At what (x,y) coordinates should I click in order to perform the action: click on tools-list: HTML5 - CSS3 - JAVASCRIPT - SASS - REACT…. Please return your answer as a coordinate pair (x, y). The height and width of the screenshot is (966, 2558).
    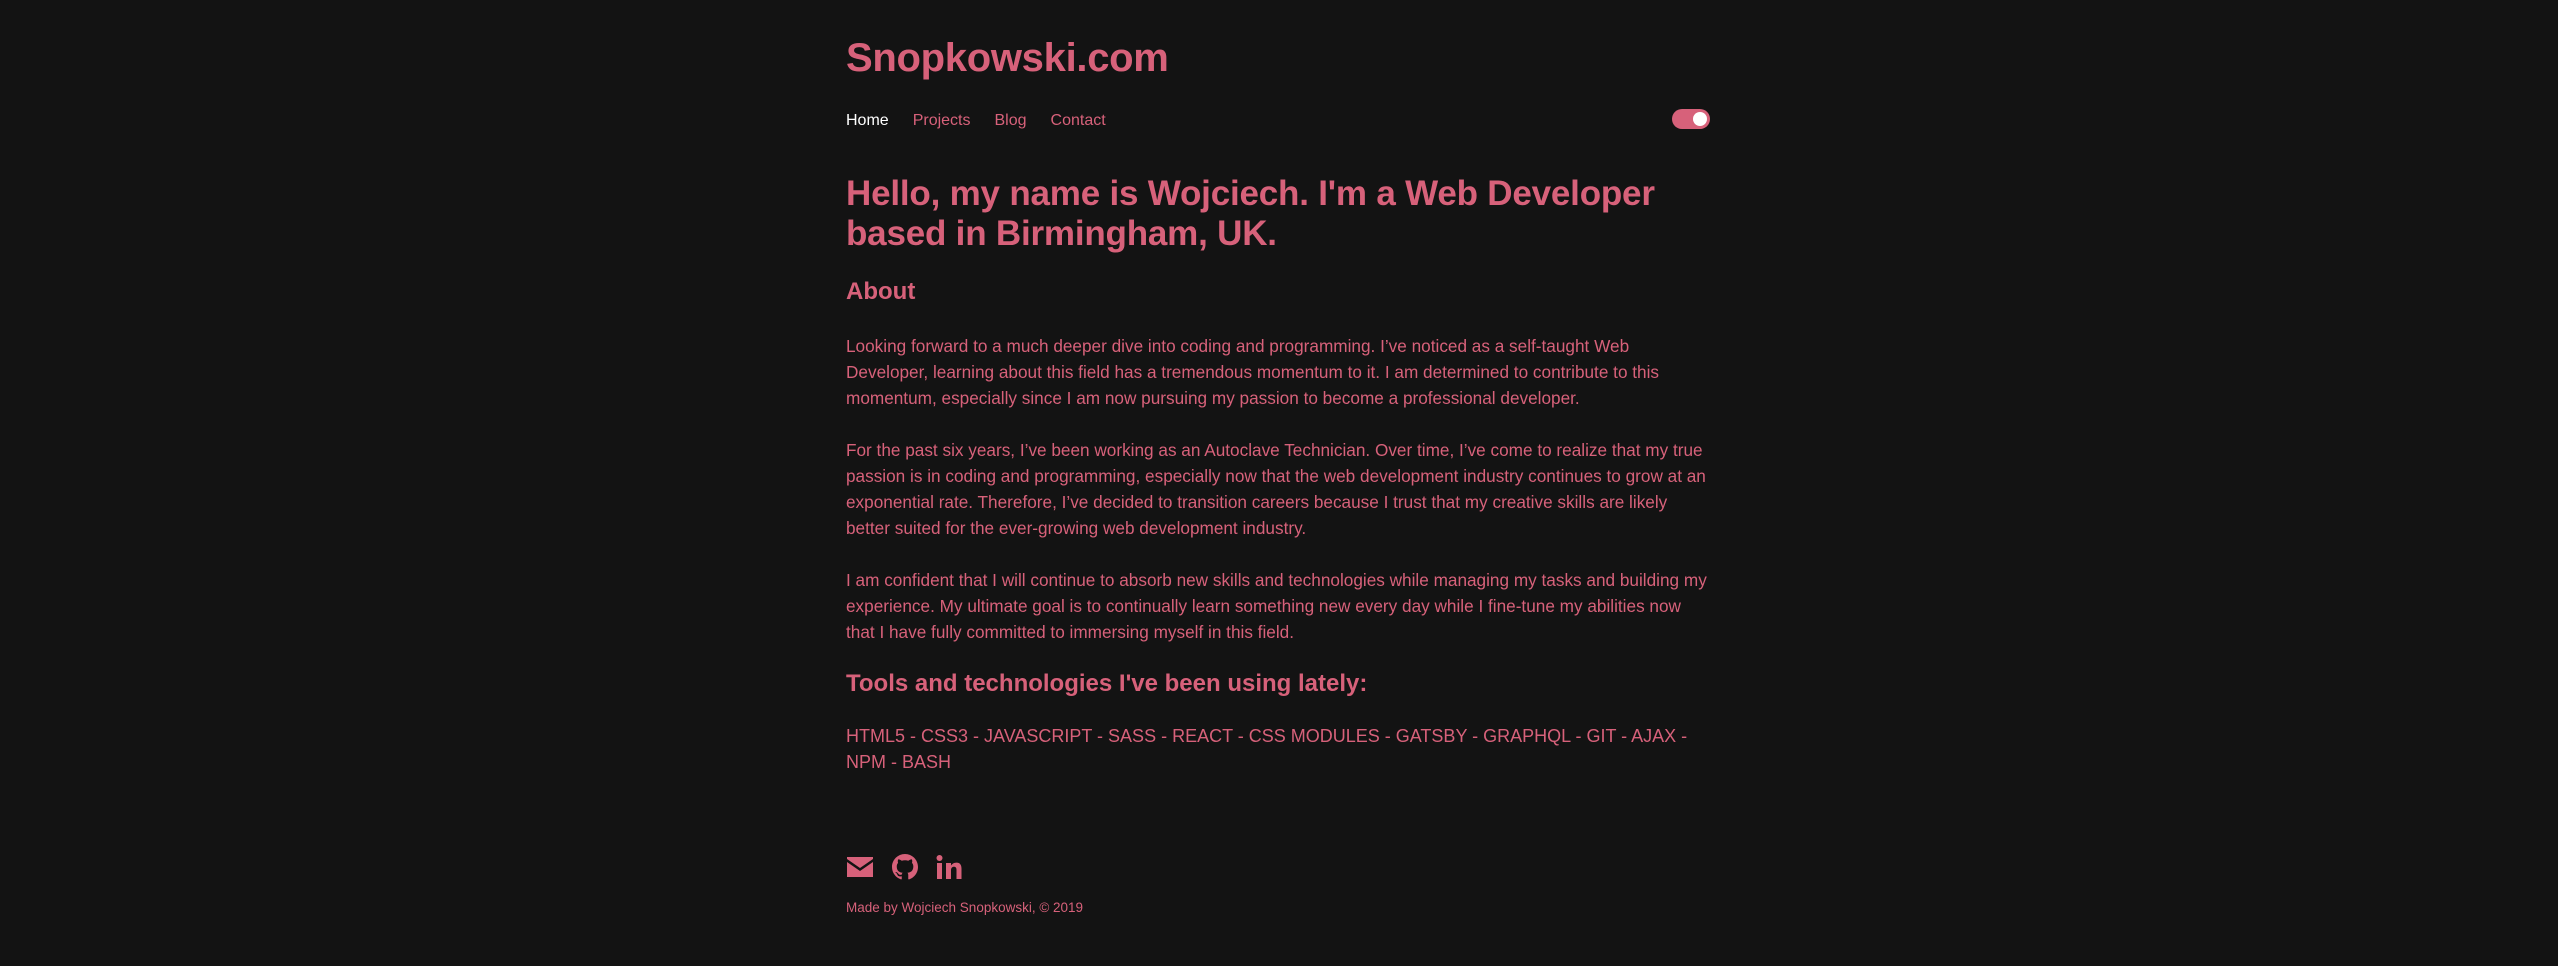
    Looking at the image, I should click on (1267, 749).